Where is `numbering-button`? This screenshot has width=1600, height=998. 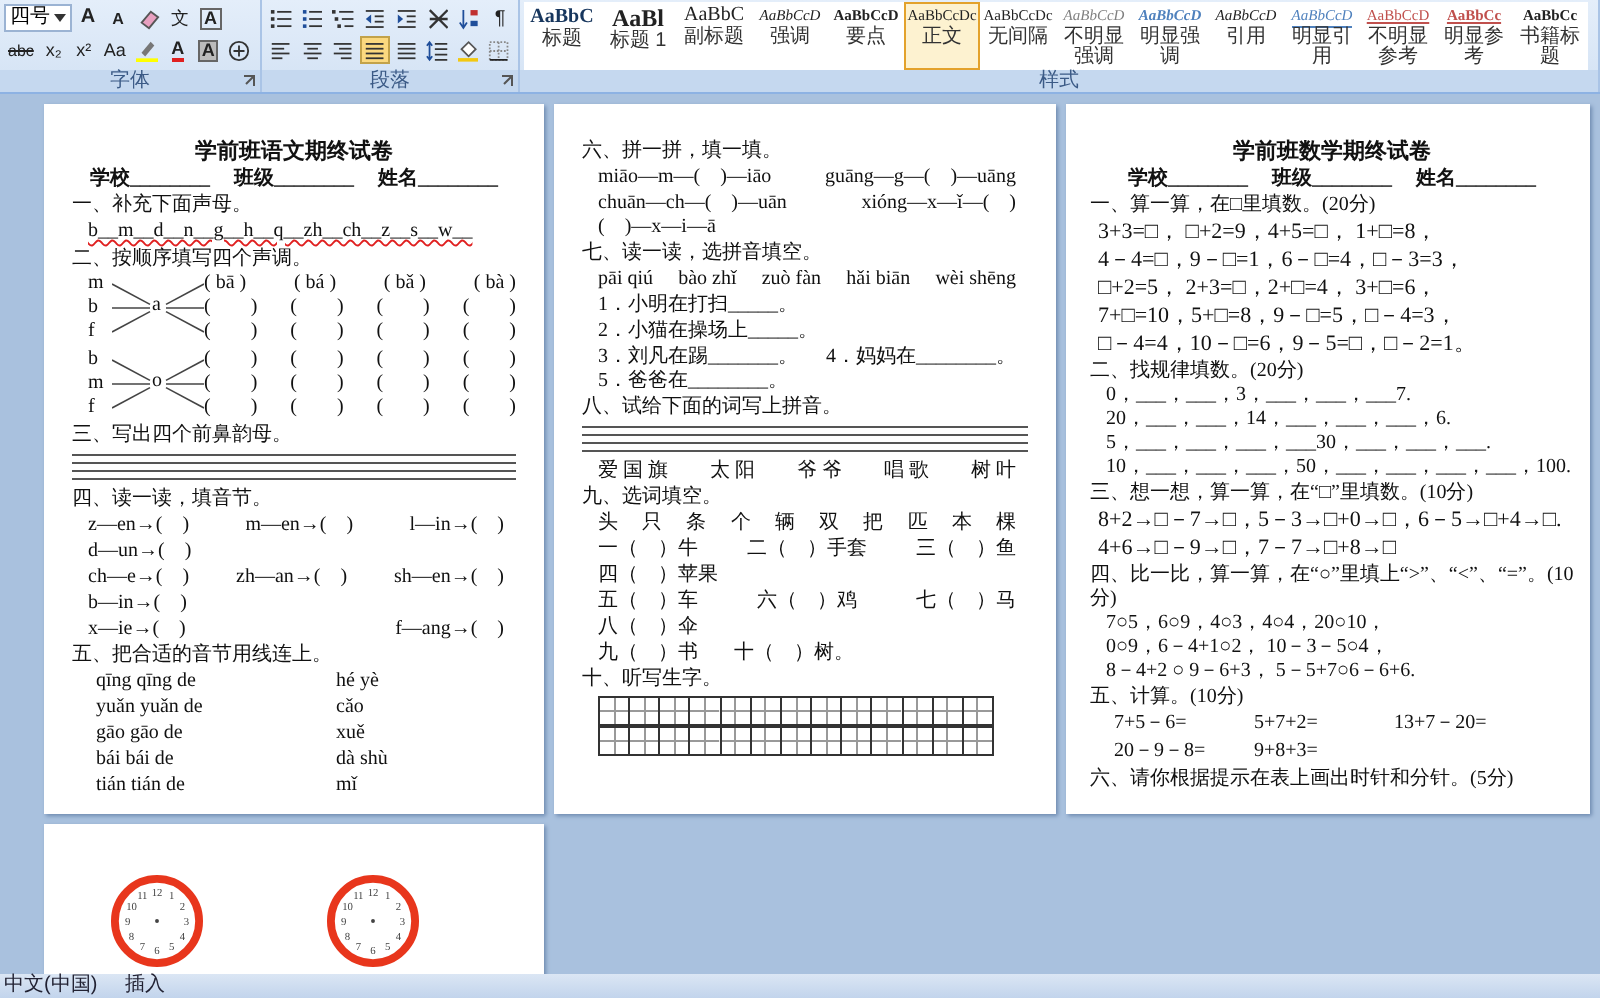
numbering-button is located at coordinates (312, 18).